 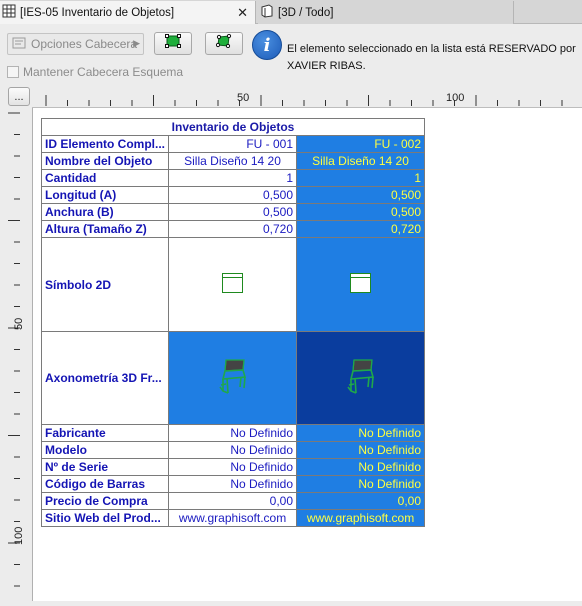 What do you see at coordinates (105, 195) in the screenshot?
I see `row-label: Longitud (A)` at bounding box center [105, 195].